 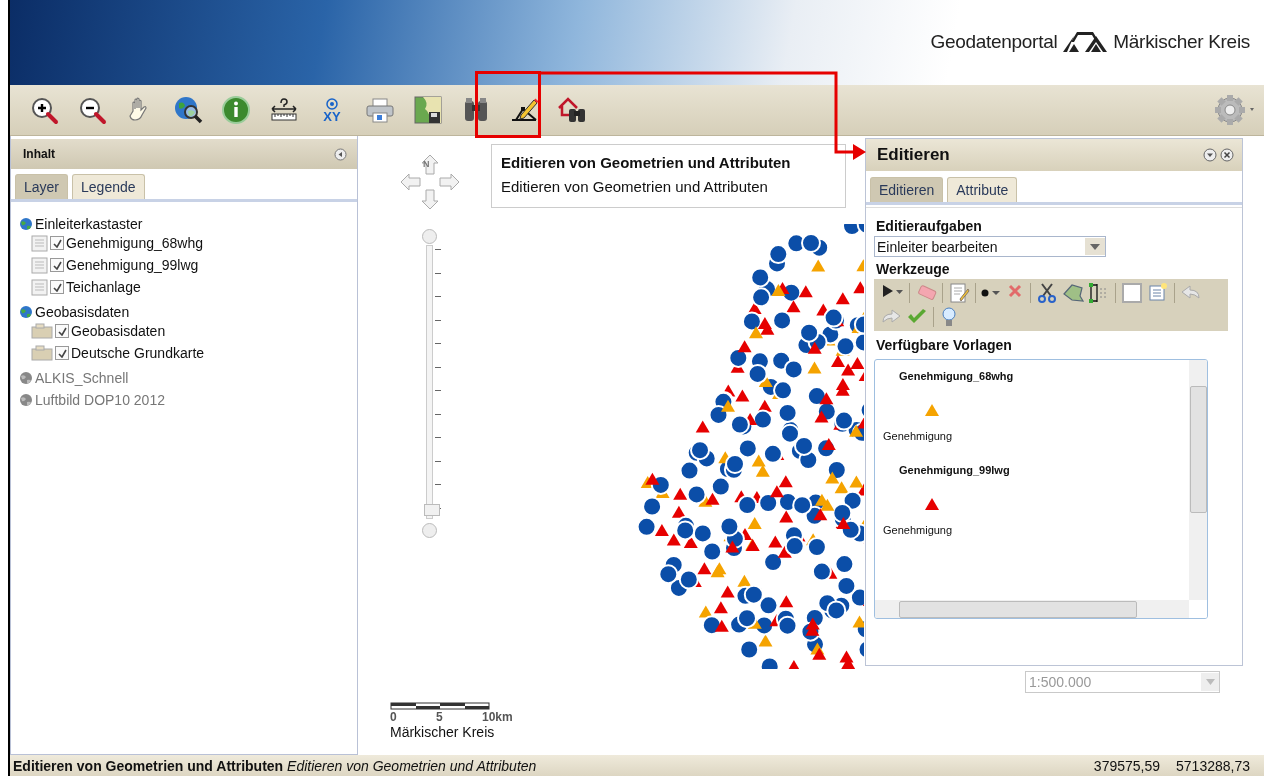 What do you see at coordinates (380, 110) in the screenshot?
I see `print-icon` at bounding box center [380, 110].